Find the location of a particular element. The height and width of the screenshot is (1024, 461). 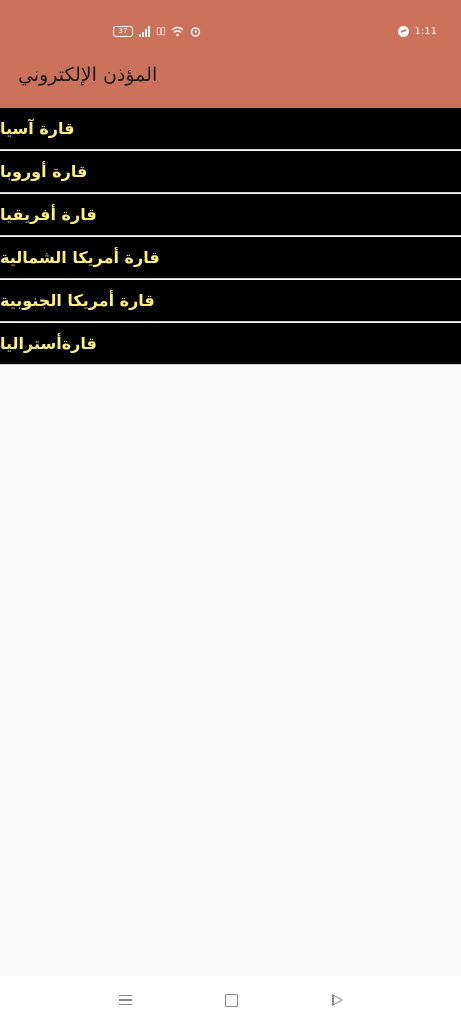

app-header: 37 ▯▯ 1:11 المؤذن الإلكتروني is located at coordinates (230, 54).